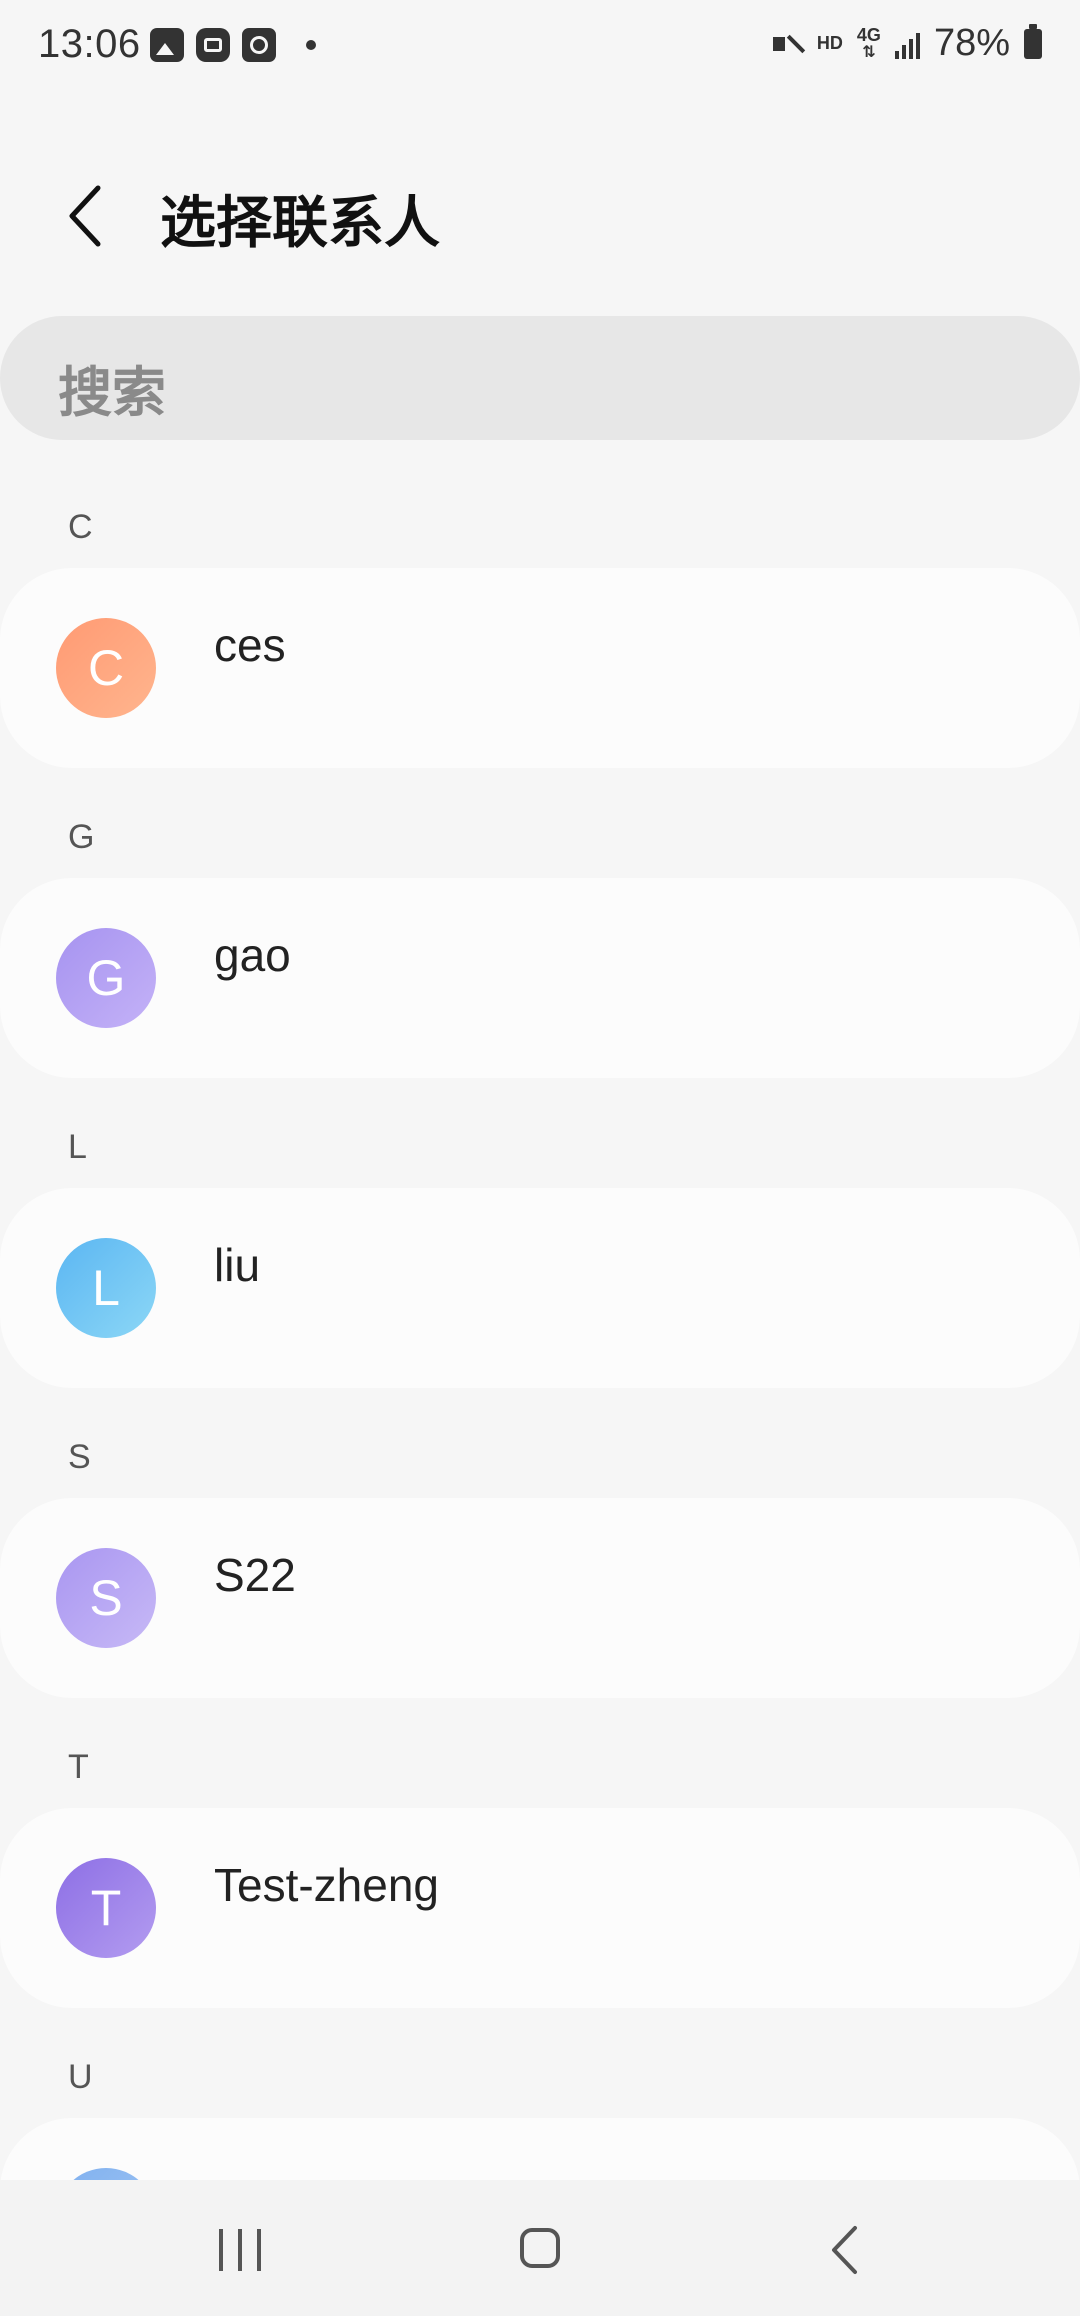 This screenshot has width=1080, height=2316. I want to click on network-type-indicator: 4G ⇅, so click(869, 44).